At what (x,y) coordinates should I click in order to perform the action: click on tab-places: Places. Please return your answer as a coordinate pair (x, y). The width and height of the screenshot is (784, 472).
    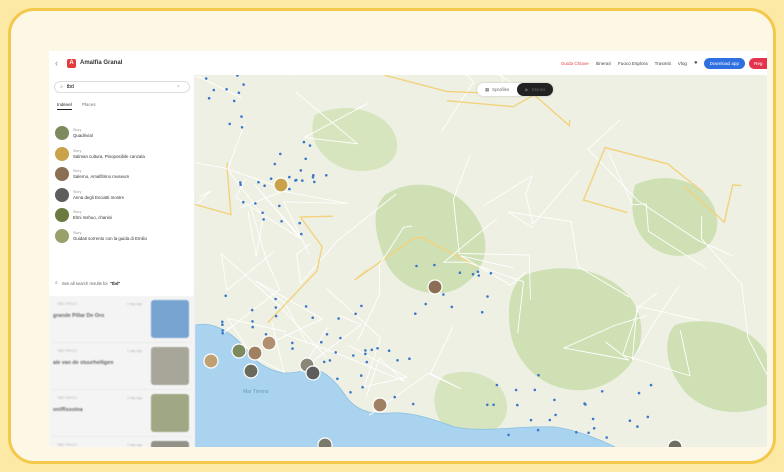
    Looking at the image, I should click on (89, 106).